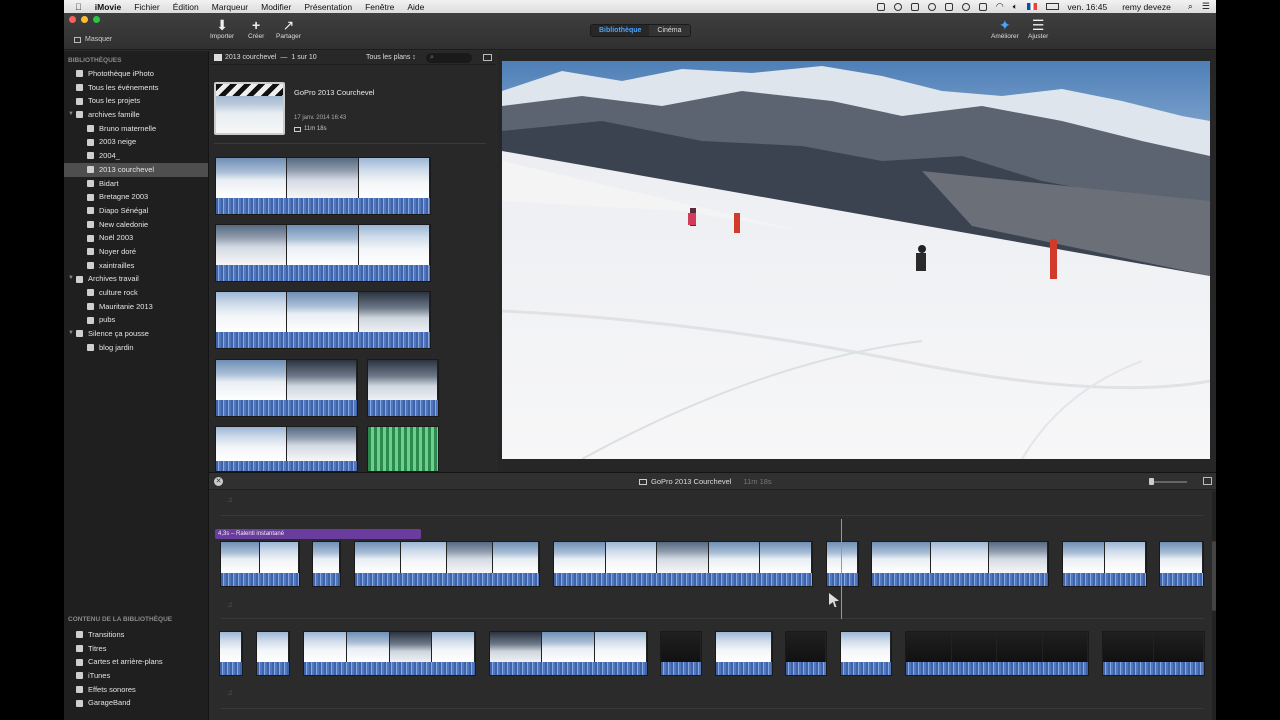 This screenshot has height=720, width=1280. Describe the element at coordinates (136, 225) in the screenshot. I see `sidebar-item: New caledonie` at that location.